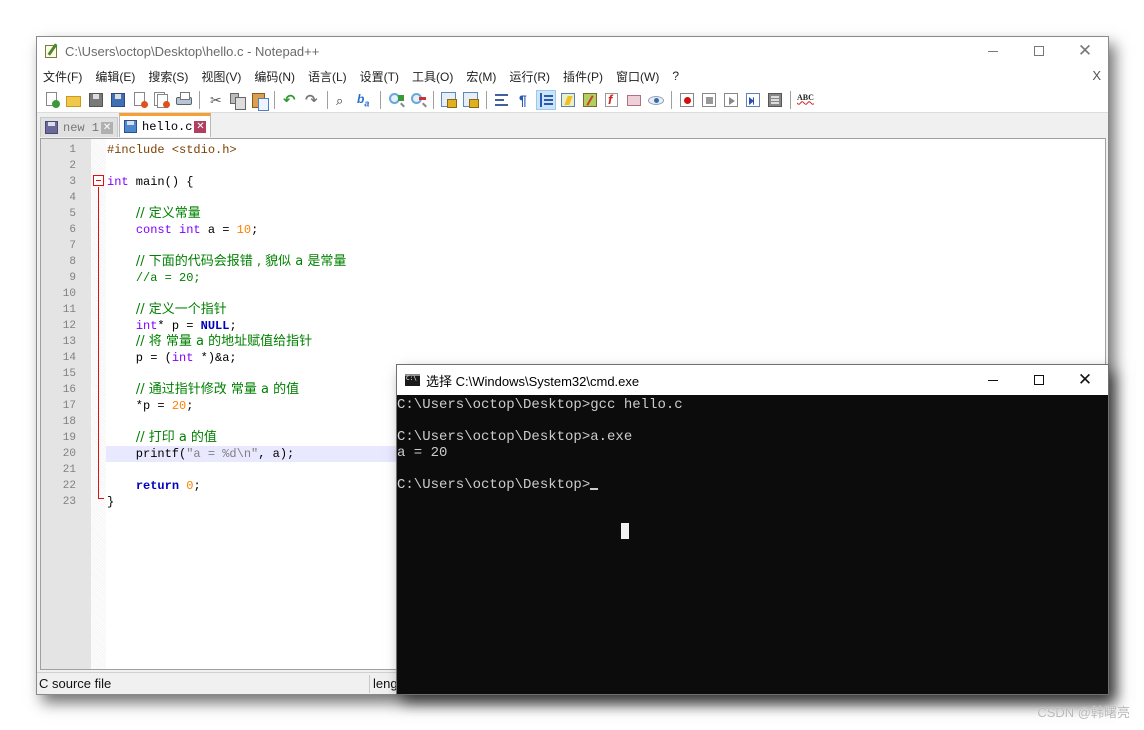 The image size is (1144, 730). I want to click on zoom-in-icon-glyph, so click(401, 97).